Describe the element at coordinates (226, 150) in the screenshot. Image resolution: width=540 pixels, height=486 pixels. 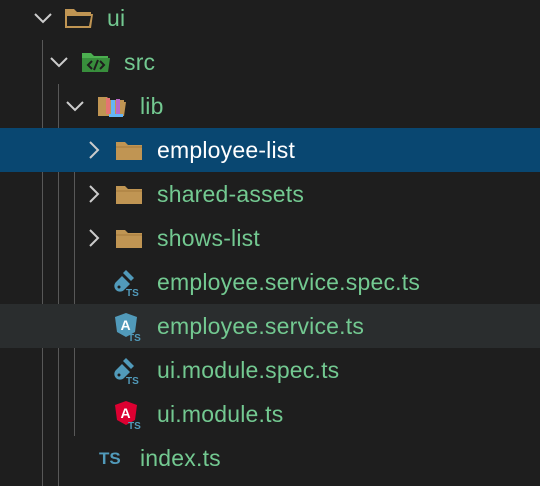
I see `tree-item-label: employee-list` at that location.